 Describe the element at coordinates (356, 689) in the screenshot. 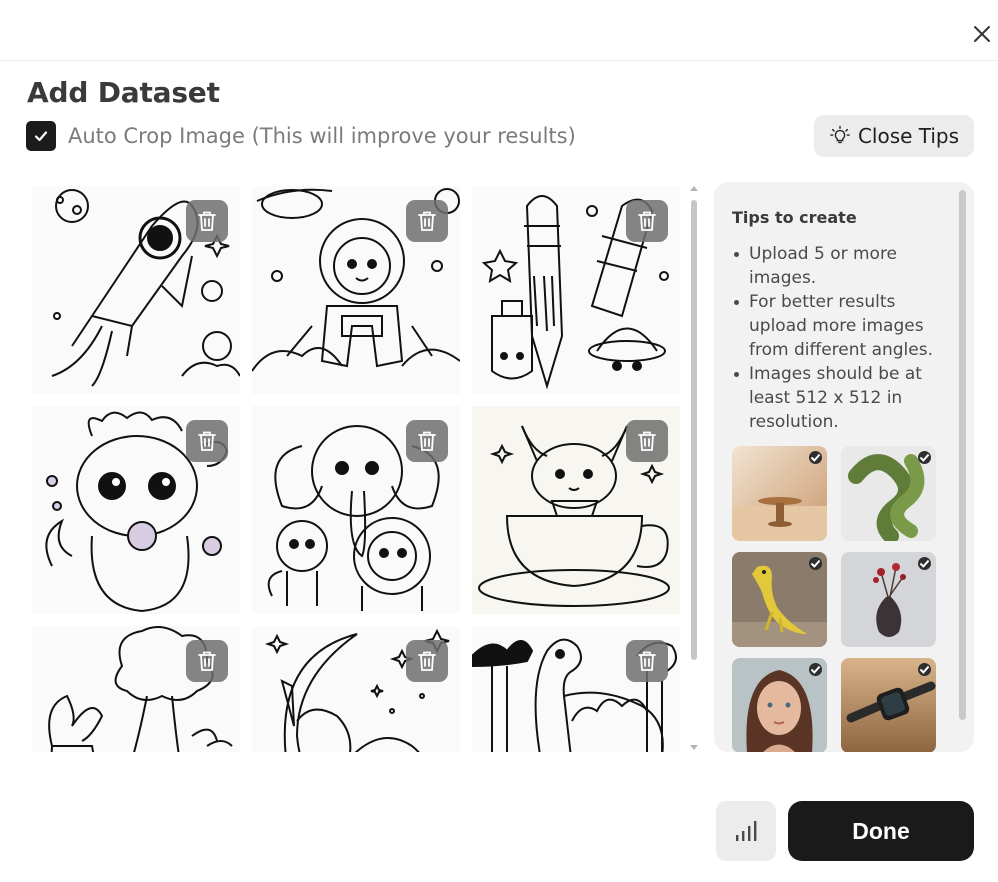

I see `dataset-image-unicorn` at that location.